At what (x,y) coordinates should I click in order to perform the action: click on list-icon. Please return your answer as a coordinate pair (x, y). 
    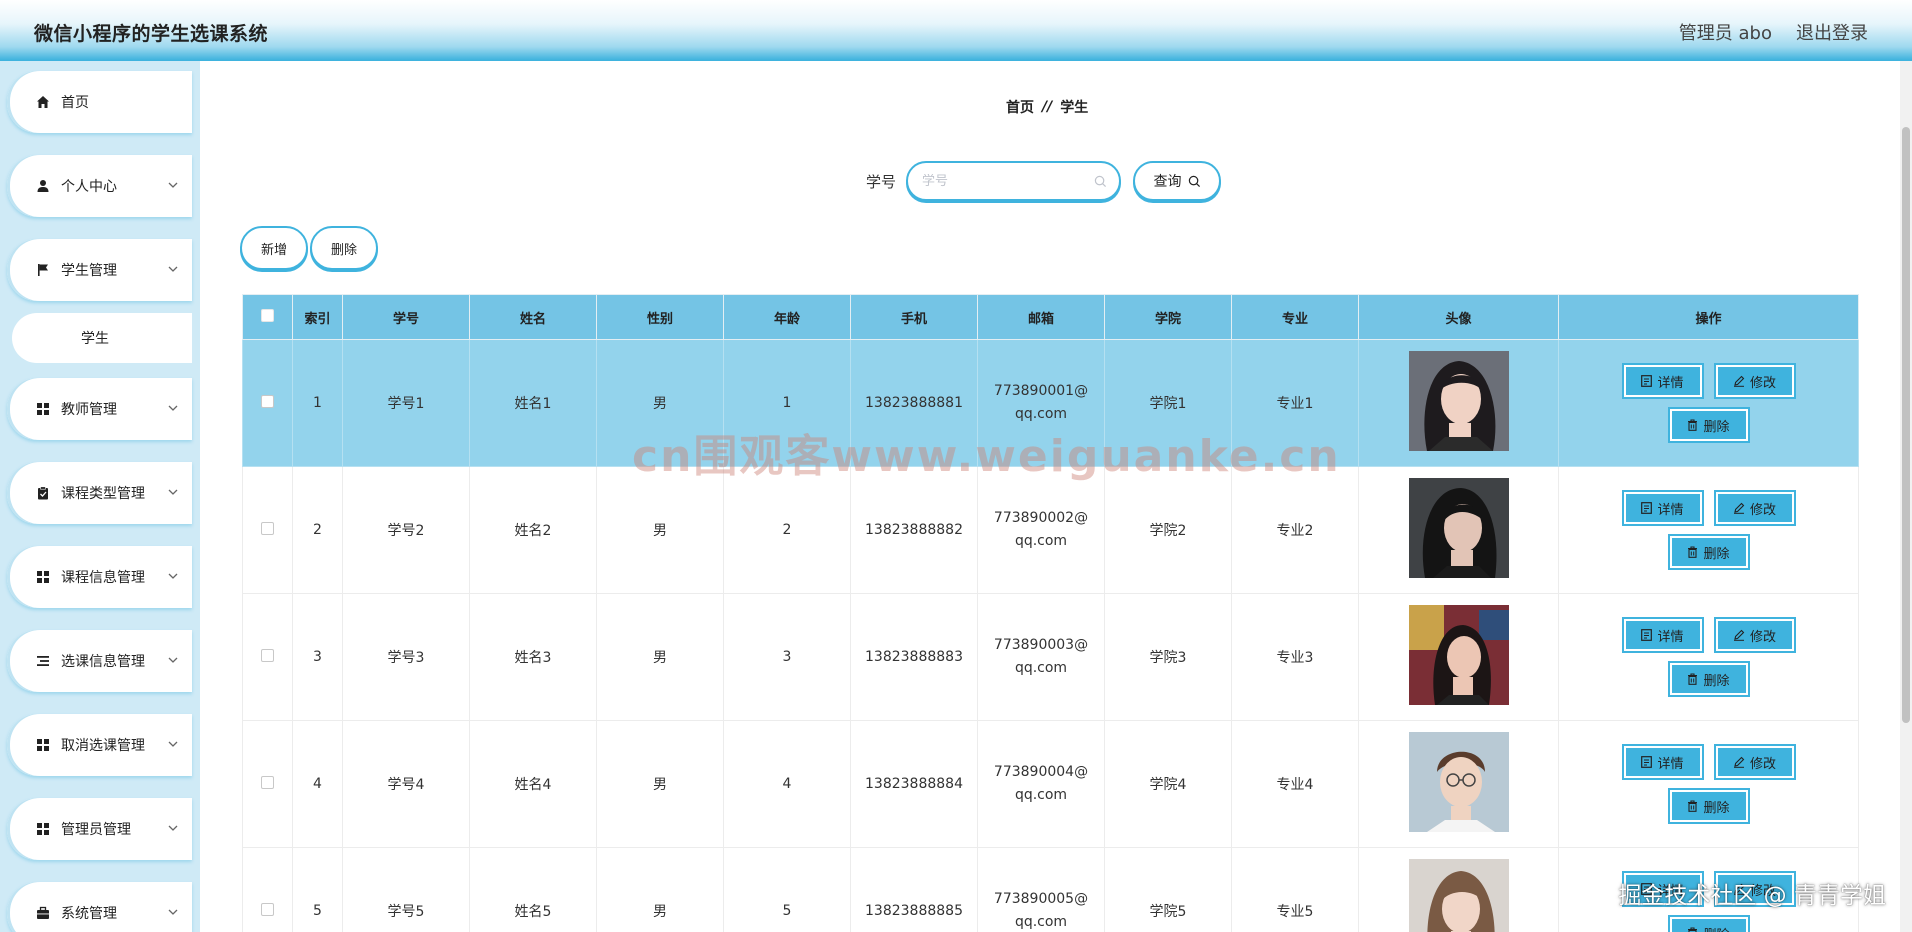
    Looking at the image, I should click on (43, 661).